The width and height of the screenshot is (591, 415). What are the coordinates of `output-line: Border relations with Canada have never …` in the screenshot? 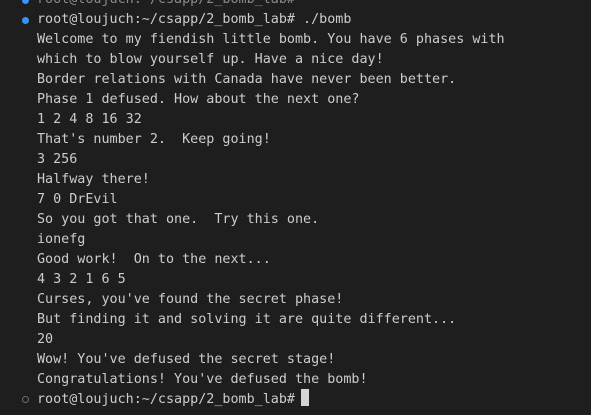 It's located at (247, 79).